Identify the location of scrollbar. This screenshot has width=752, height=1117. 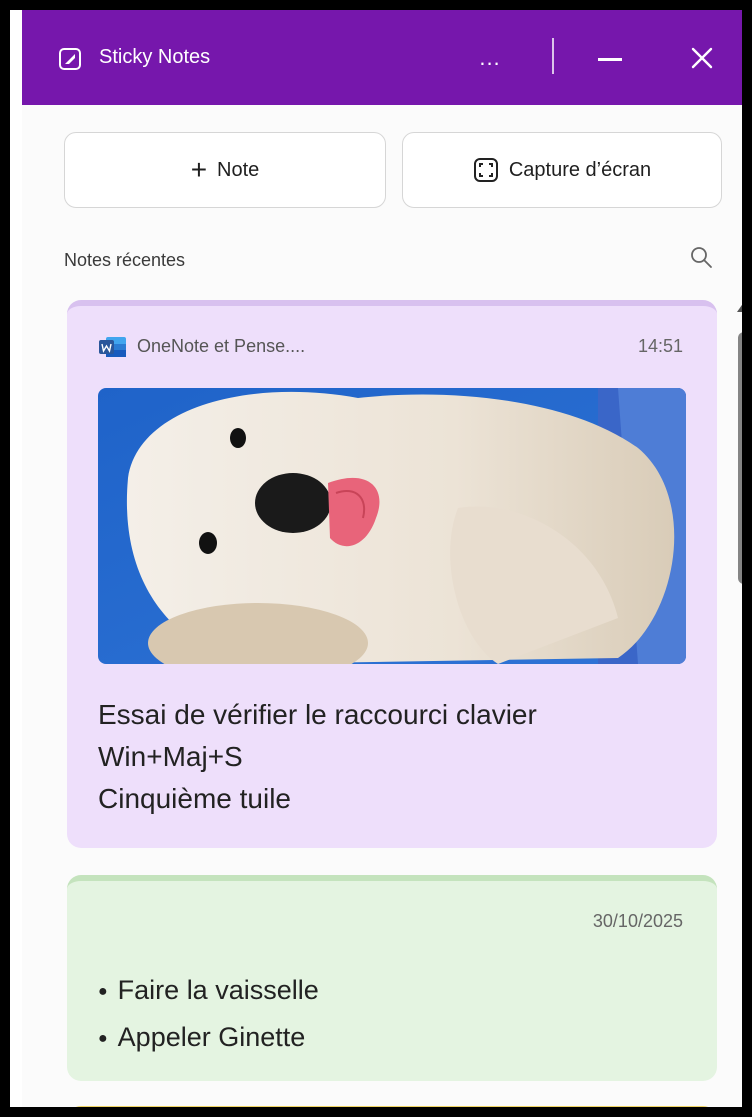
(738, 704).